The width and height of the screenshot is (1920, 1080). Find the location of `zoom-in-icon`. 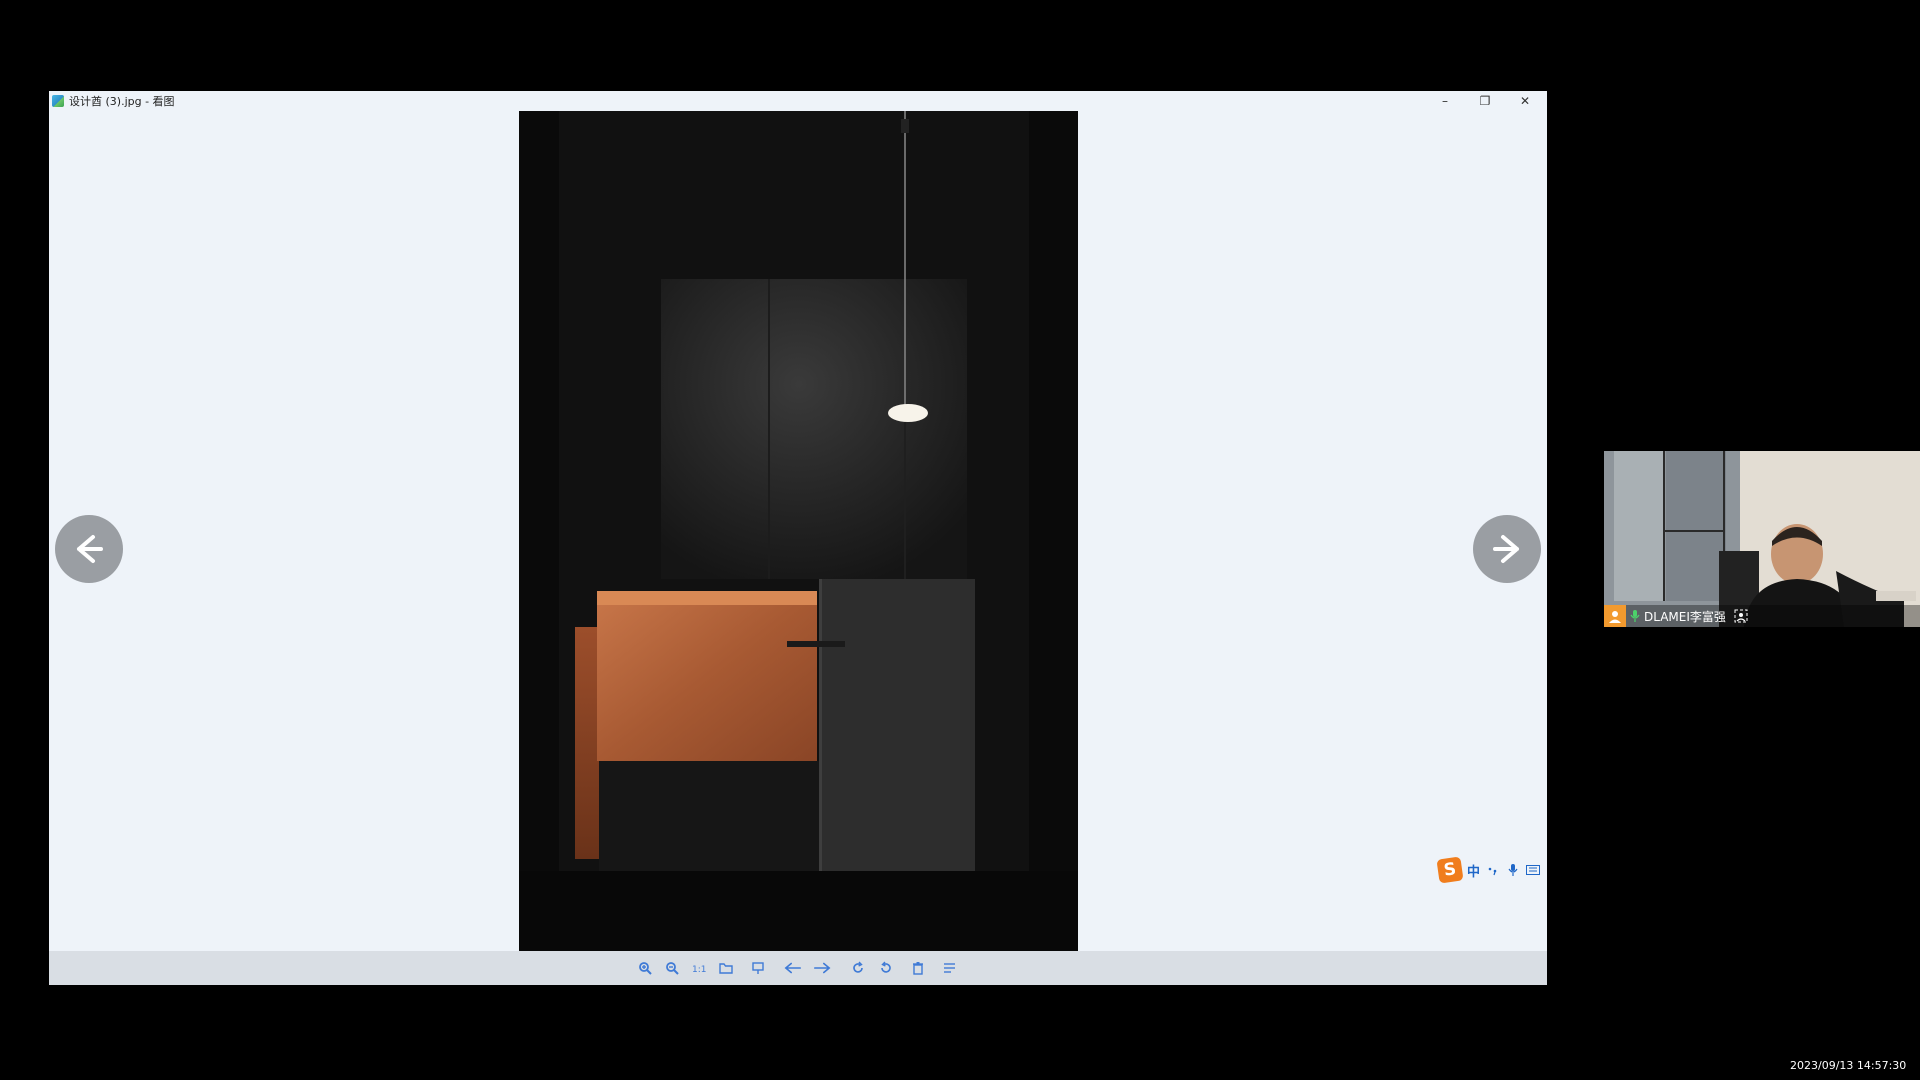

zoom-in-icon is located at coordinates (645, 968).